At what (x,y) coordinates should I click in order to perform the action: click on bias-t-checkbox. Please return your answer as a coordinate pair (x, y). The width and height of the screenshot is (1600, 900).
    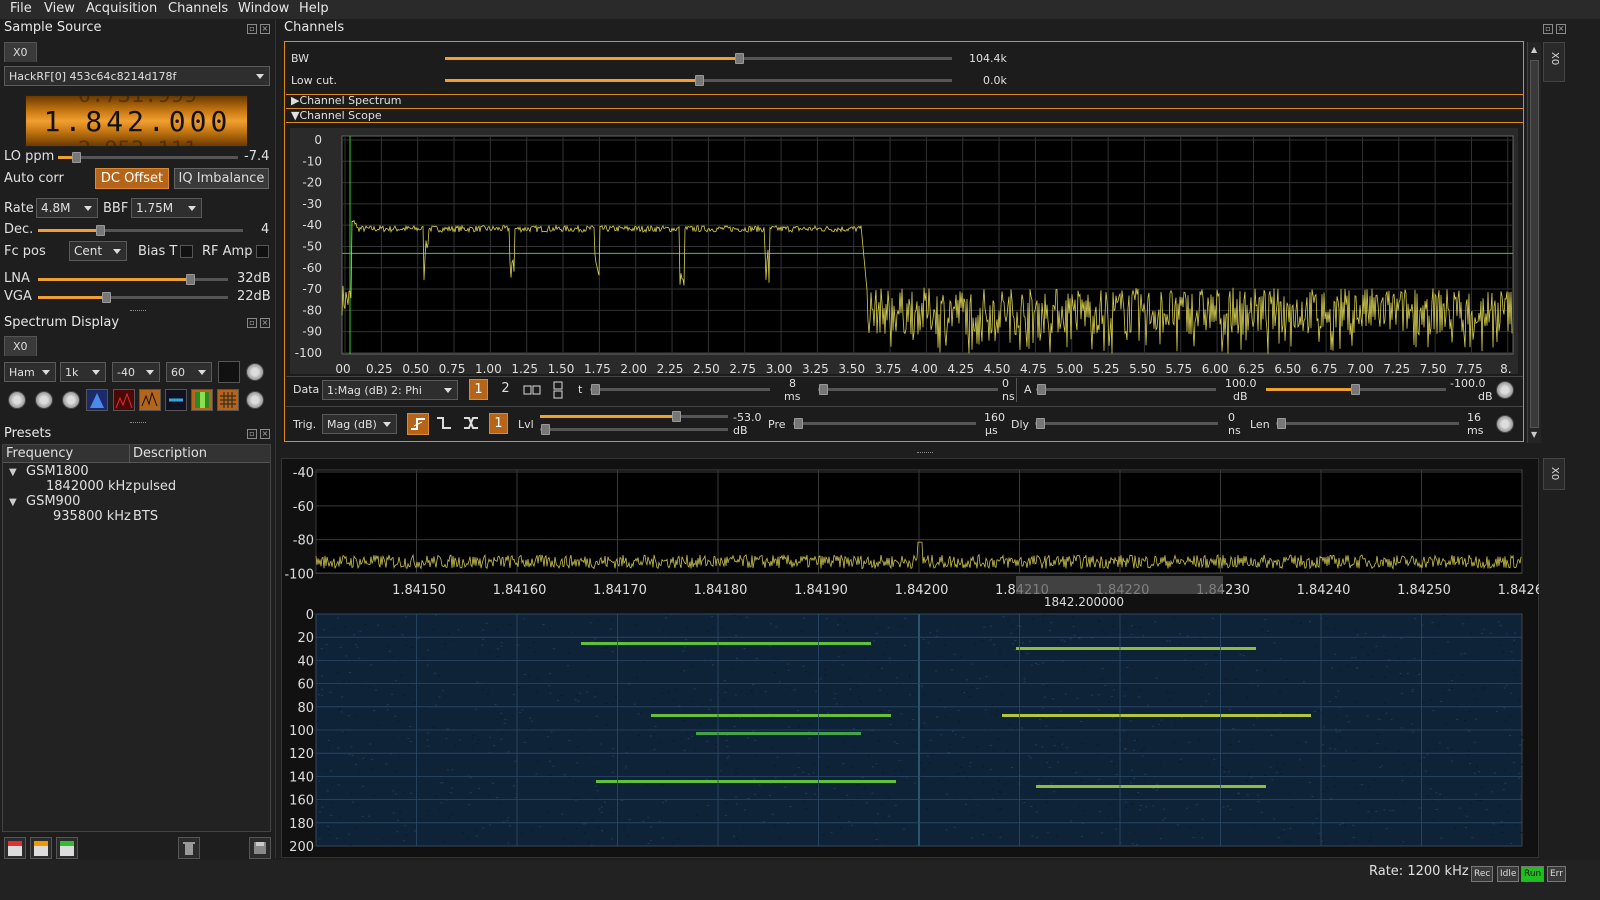
    Looking at the image, I should click on (186, 251).